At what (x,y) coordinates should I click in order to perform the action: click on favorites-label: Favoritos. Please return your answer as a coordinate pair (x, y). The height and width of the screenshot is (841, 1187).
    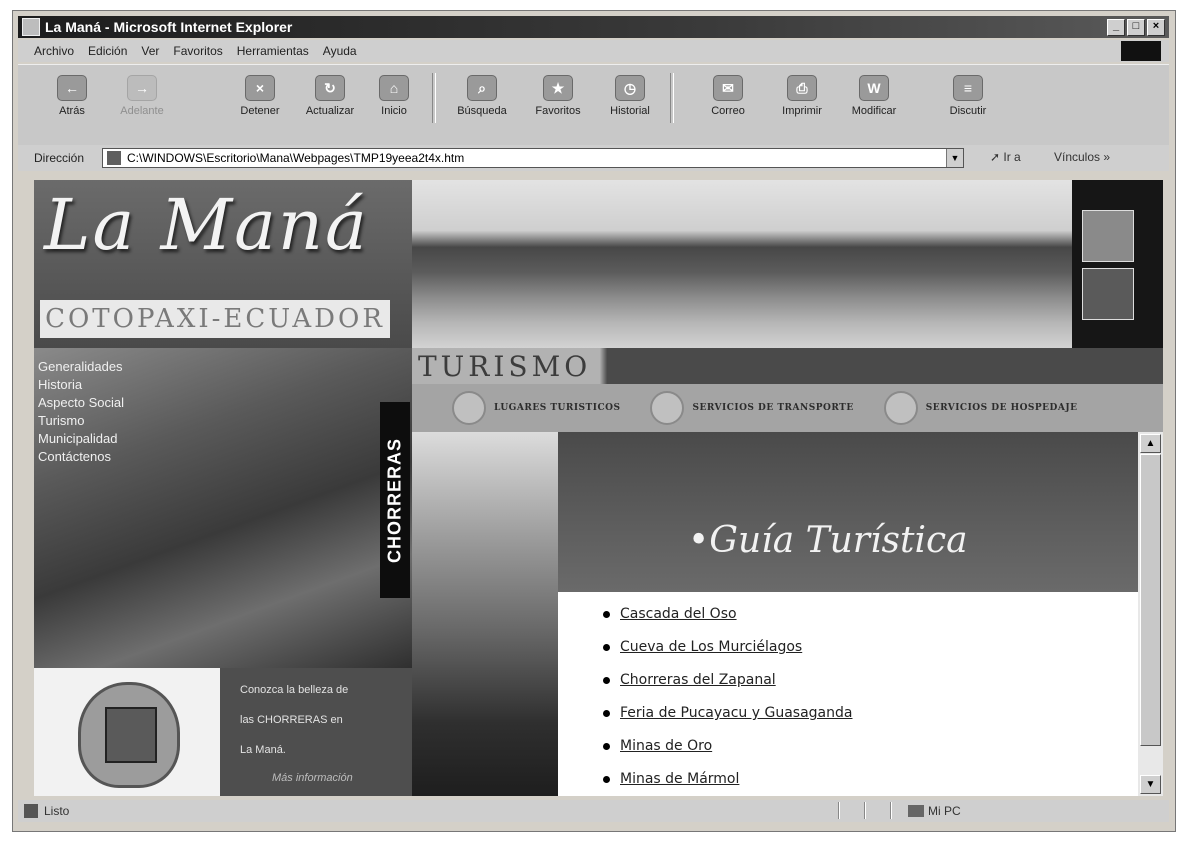
    Looking at the image, I should click on (558, 111).